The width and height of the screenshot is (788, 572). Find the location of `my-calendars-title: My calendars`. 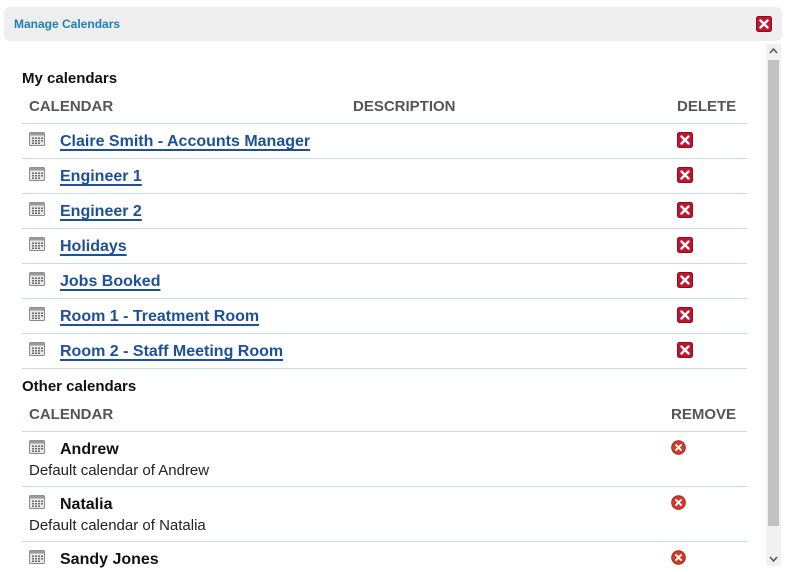

my-calendars-title: My calendars is located at coordinates (70, 78).